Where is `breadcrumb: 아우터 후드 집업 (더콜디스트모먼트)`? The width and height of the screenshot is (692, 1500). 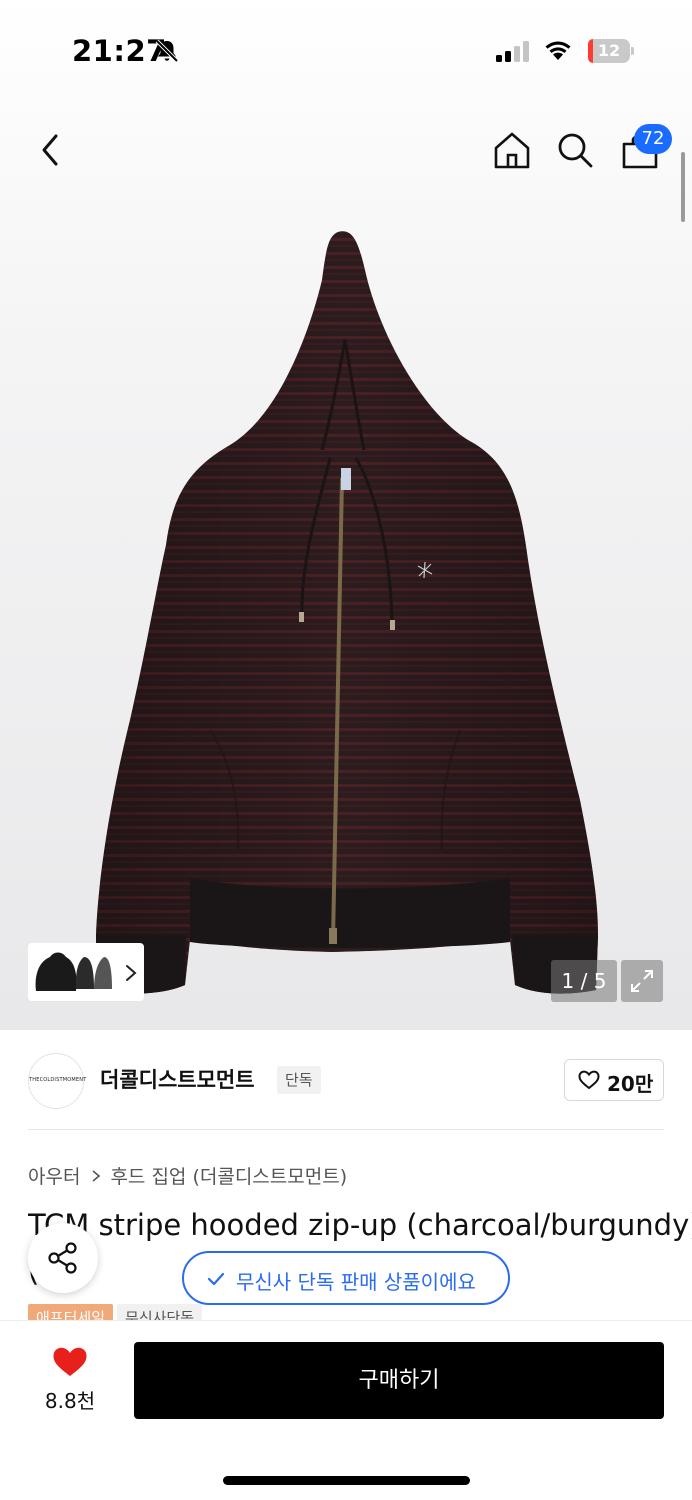
breadcrumb: 아우터 후드 집업 (더콜디스트모먼트) is located at coordinates (187, 1175).